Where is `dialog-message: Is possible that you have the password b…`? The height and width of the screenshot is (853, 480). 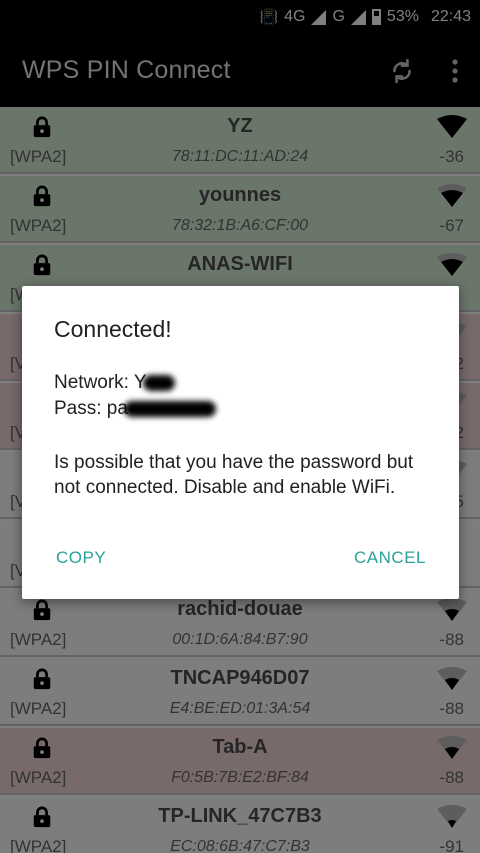
dialog-message: Is possible that you have the password b… is located at coordinates (234, 475).